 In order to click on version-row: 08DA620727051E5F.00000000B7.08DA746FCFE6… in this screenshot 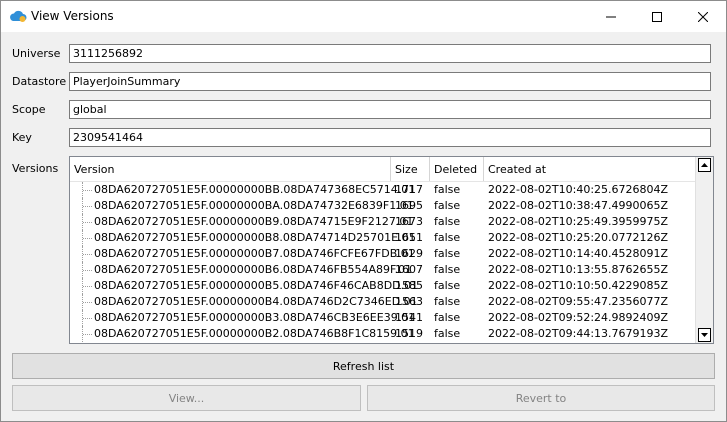, I will do `click(382, 254)`.